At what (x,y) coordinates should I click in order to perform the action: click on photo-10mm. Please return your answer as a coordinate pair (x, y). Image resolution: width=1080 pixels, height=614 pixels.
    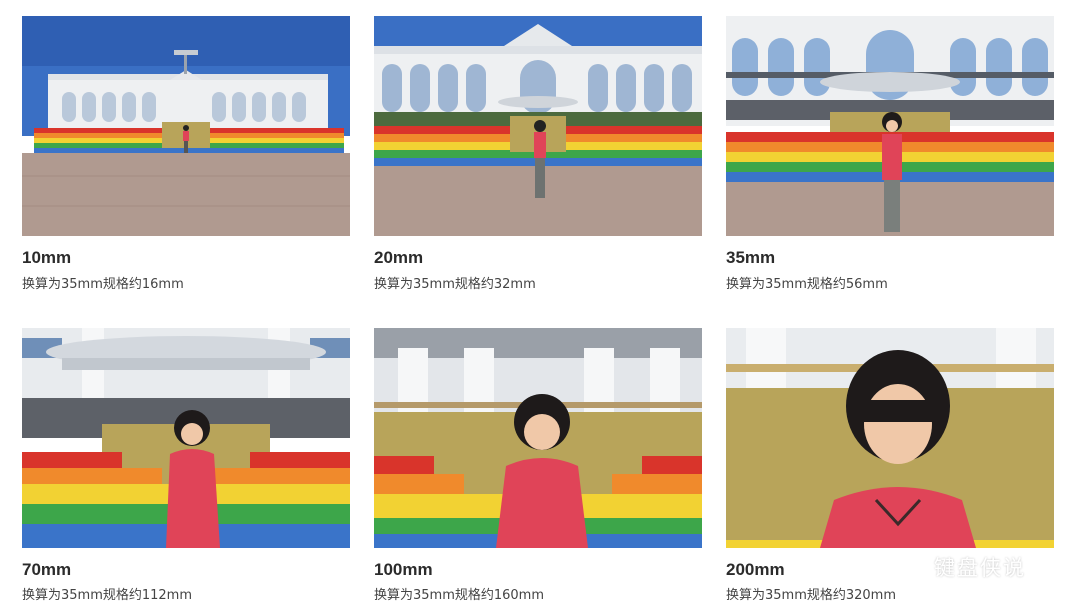
    Looking at the image, I should click on (186, 126).